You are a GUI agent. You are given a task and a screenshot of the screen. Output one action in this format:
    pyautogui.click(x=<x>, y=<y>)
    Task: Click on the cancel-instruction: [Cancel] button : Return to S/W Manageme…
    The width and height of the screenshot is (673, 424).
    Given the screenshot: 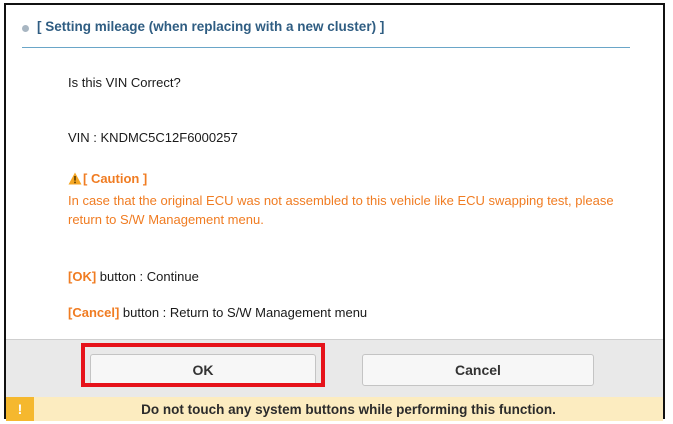 What is the action you would take?
    pyautogui.click(x=217, y=312)
    